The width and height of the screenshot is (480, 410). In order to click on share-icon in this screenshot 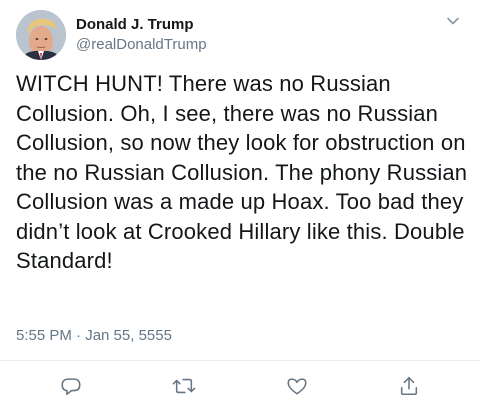, I will do `click(409, 386)`.